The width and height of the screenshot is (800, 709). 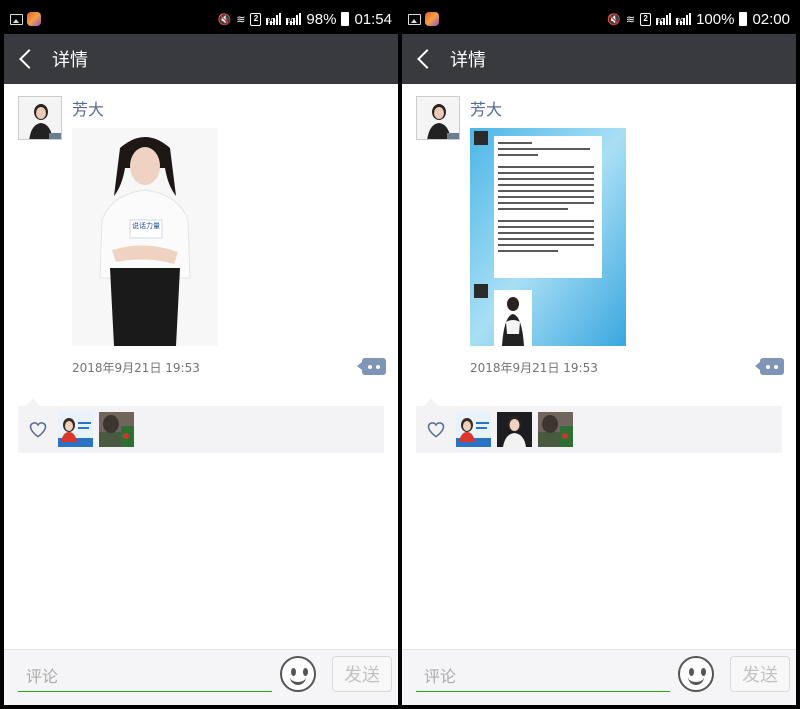 I want to click on status-bar: 🔇 ≋ 2 2G 2G 98% 01:54, so click(x=201, y=19).